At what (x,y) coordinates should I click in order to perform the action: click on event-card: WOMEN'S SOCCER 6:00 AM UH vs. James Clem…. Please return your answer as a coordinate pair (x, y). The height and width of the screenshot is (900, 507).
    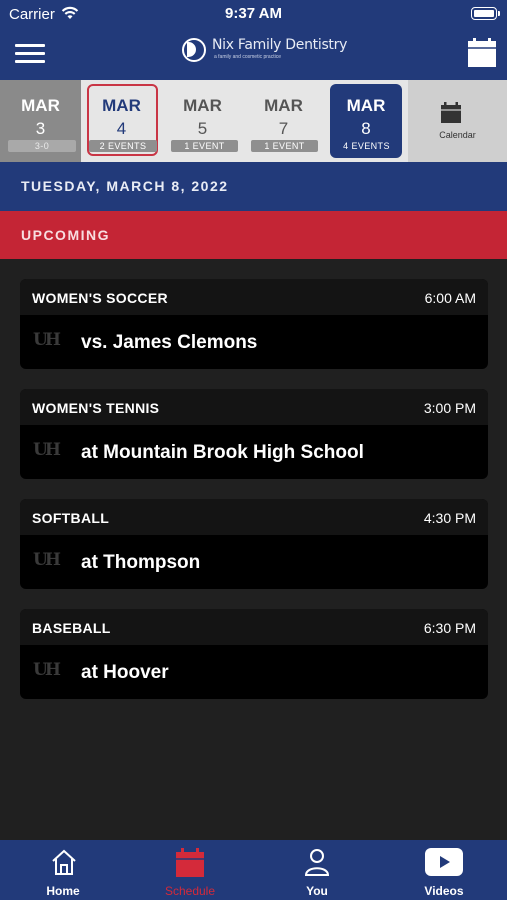
    Looking at the image, I should click on (254, 324).